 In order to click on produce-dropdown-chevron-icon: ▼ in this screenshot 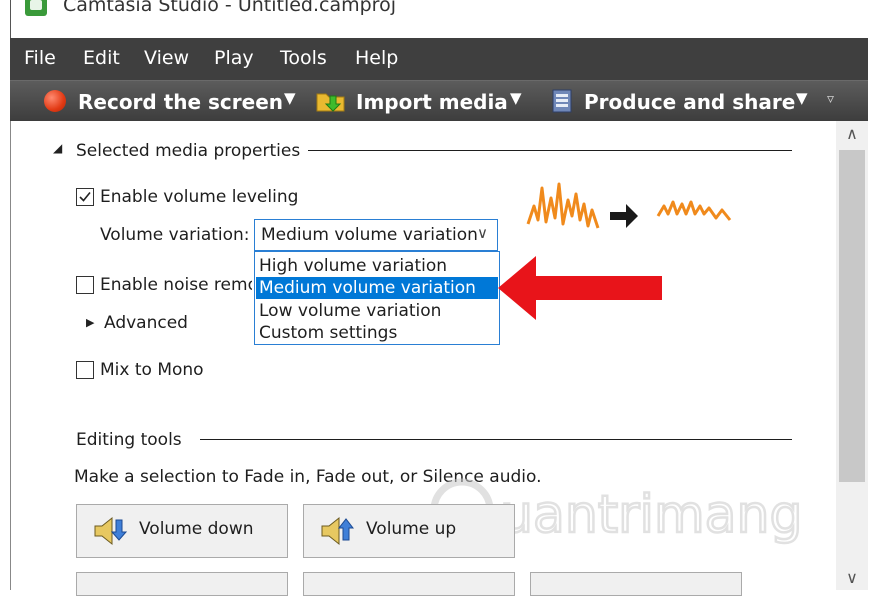, I will do `click(802, 98)`.